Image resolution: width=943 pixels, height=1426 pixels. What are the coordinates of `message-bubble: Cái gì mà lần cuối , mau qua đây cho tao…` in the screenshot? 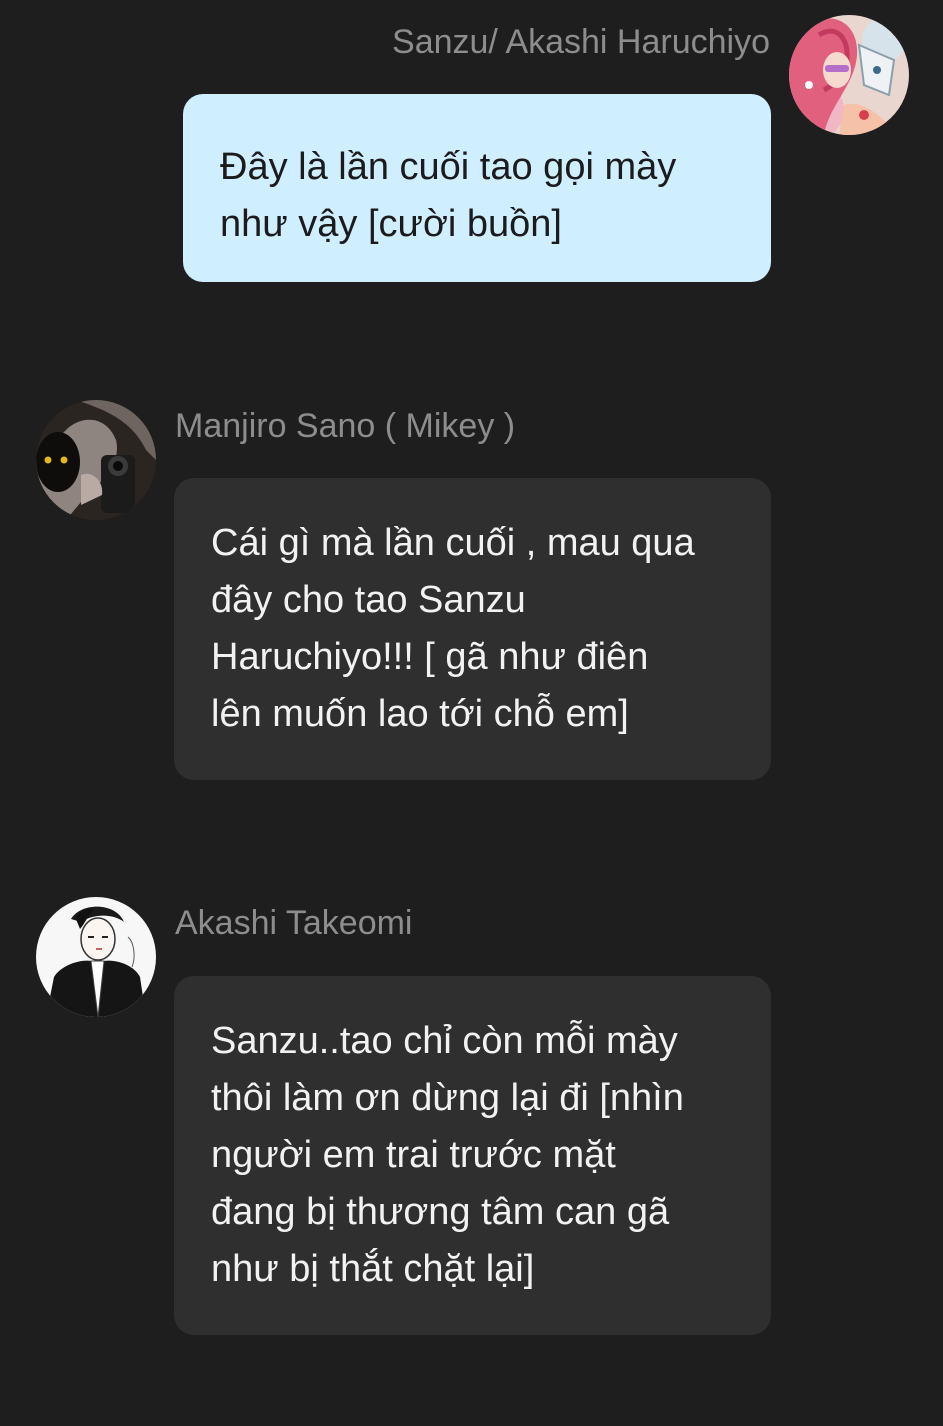 It's located at (472, 629).